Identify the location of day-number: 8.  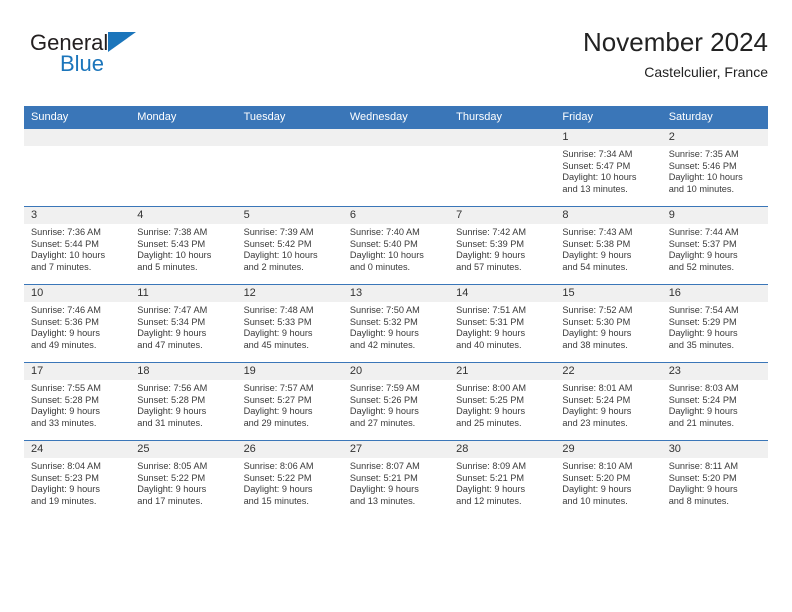
(608, 215).